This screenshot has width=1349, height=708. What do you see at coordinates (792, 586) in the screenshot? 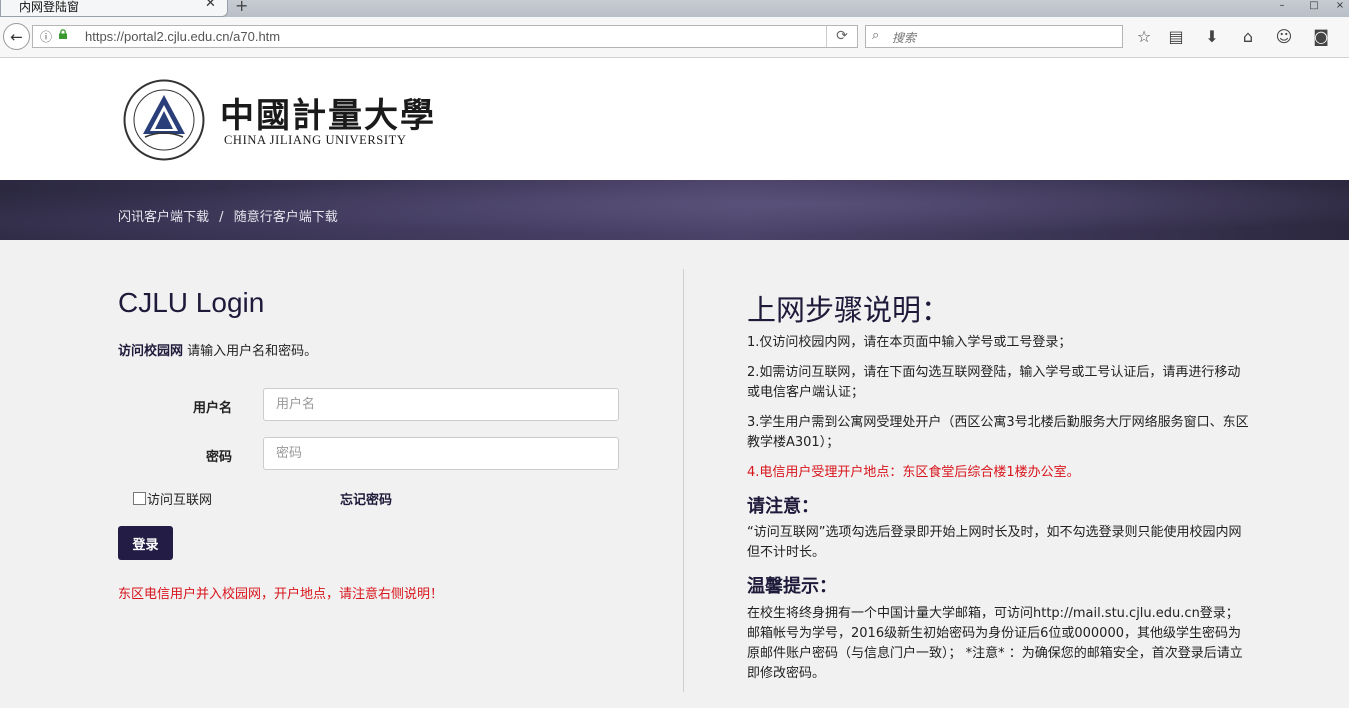
I see `tips-title: 温馨提示：` at bounding box center [792, 586].